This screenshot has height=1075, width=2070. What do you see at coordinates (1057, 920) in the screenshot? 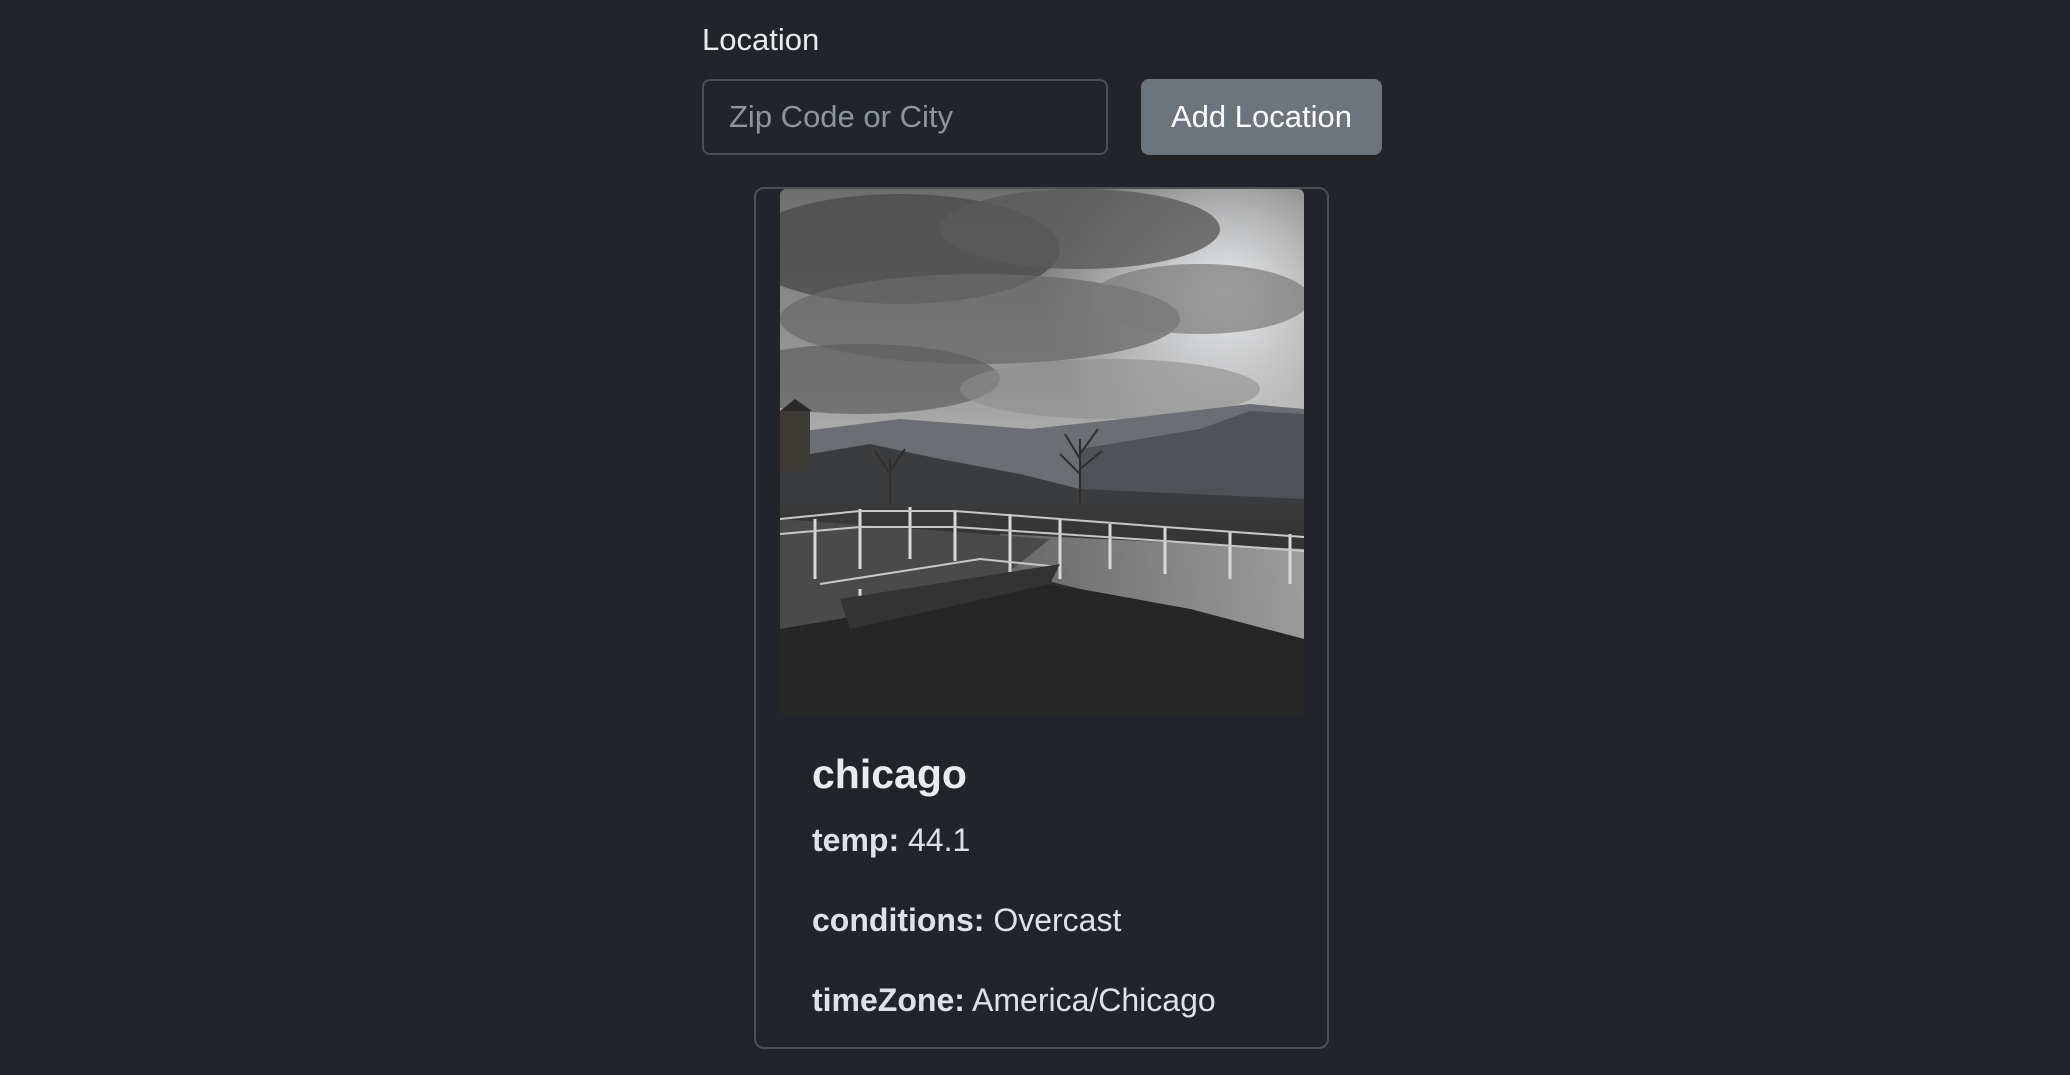
I see `conditions-value: Overcast` at bounding box center [1057, 920].